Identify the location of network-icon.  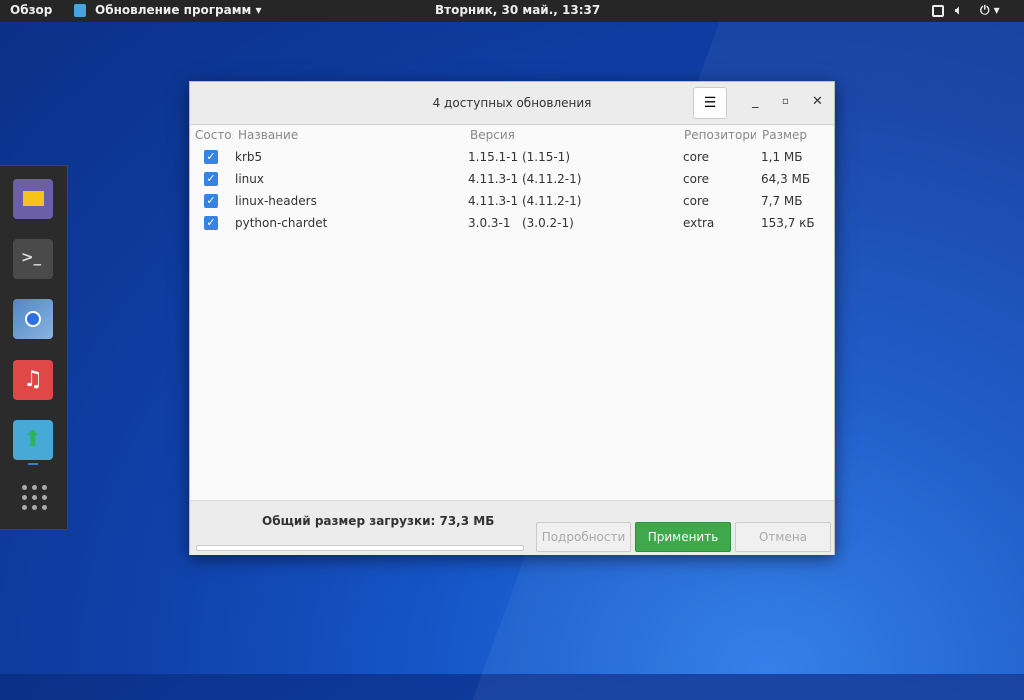
(938, 11).